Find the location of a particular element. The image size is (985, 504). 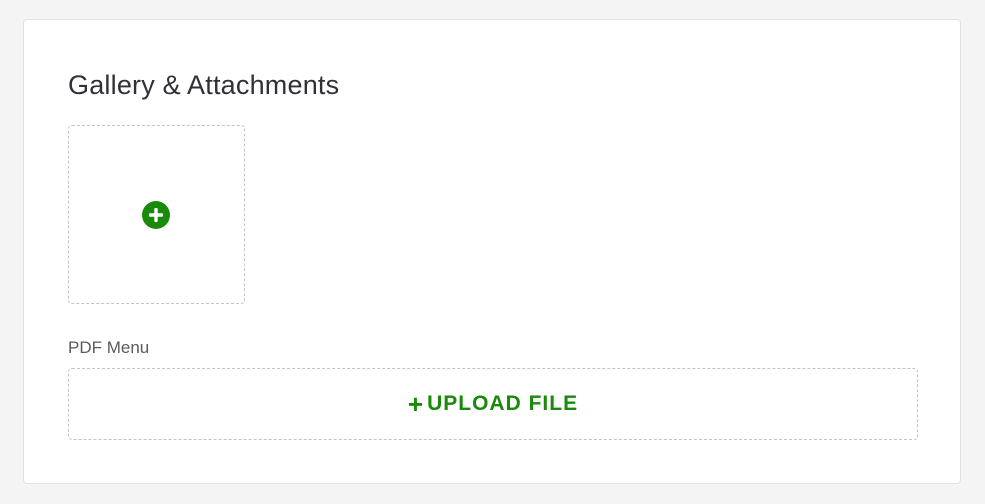

plus-circle-icon is located at coordinates (156, 215).